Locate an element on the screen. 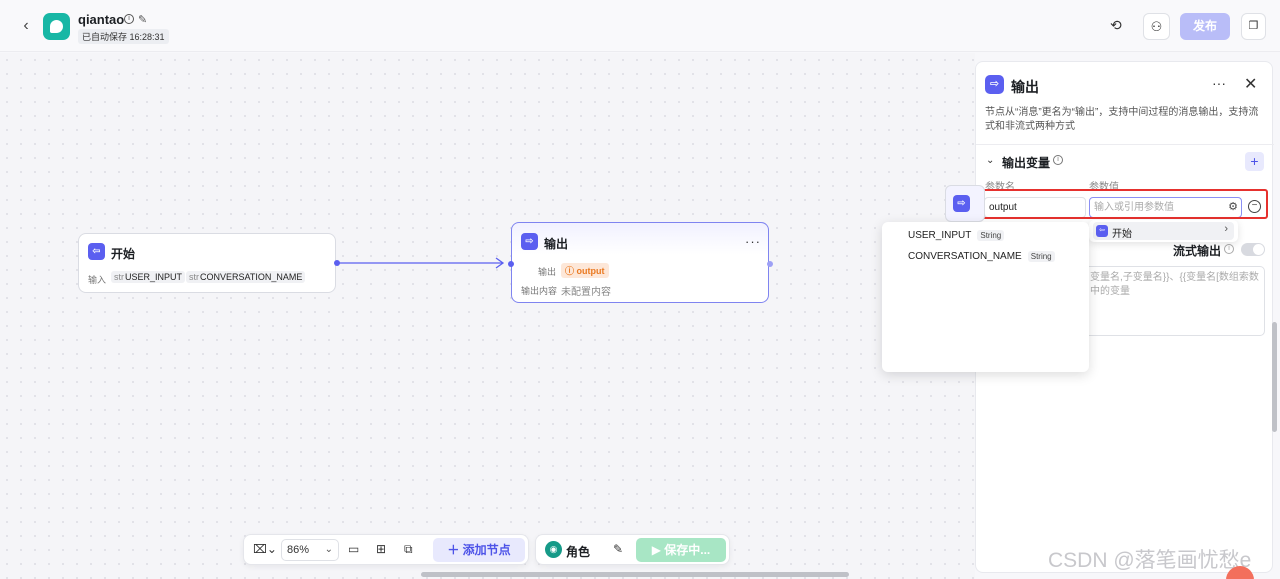  variable-source-menu: ⇦ 开始 › is located at coordinates (1163, 231).